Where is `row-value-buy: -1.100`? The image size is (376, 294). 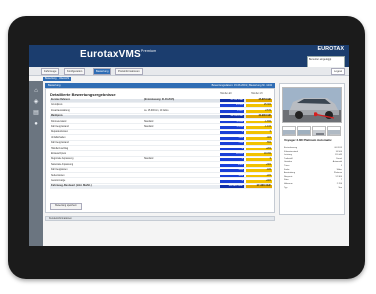
row-value-buy: -1.100 is located at coordinates (232, 127).